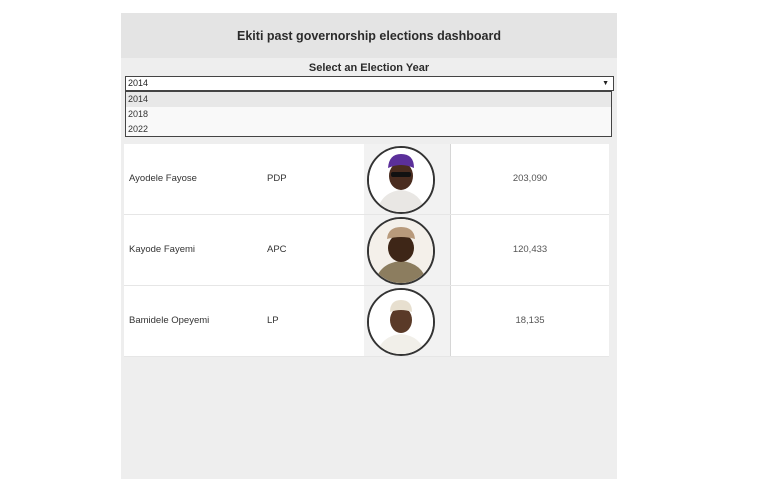 This screenshot has height=479, width=768. Describe the element at coordinates (277, 178) in the screenshot. I see `candidate-party: PDP` at that location.